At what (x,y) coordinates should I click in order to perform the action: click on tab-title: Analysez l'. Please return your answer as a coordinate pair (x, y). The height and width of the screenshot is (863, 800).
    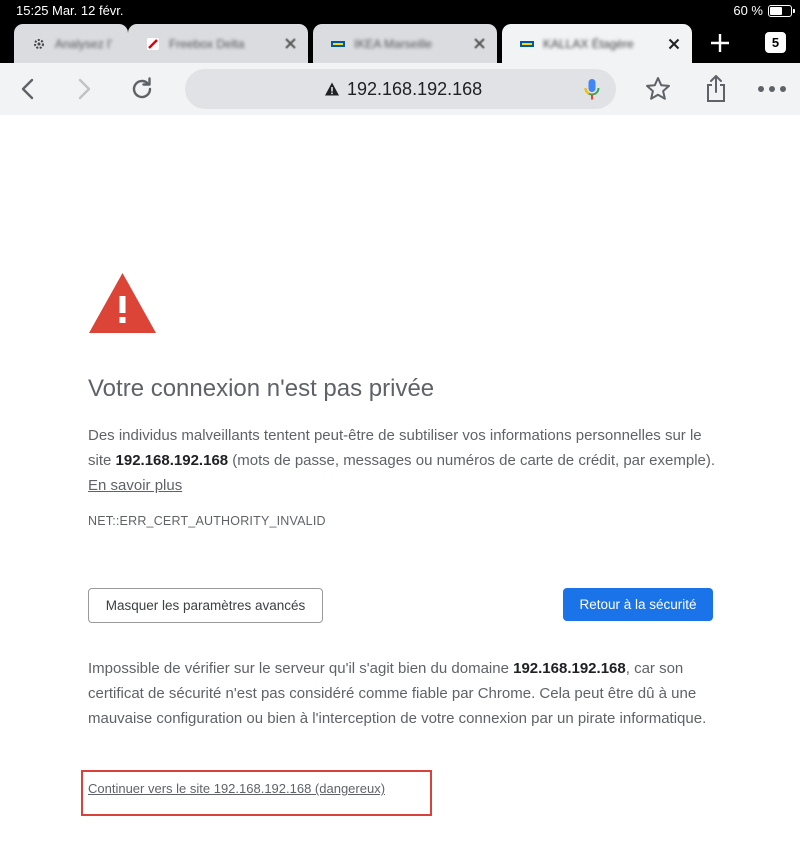
    Looking at the image, I should click on (83, 43).